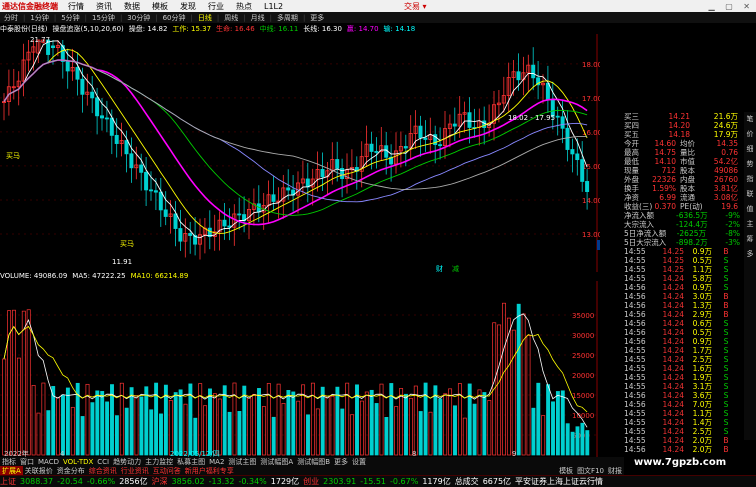 The width and height of the screenshot is (756, 487). Describe the element at coordinates (209, 470) in the screenshot. I see `bottom-tab-6: 新用户福利专享` at that location.